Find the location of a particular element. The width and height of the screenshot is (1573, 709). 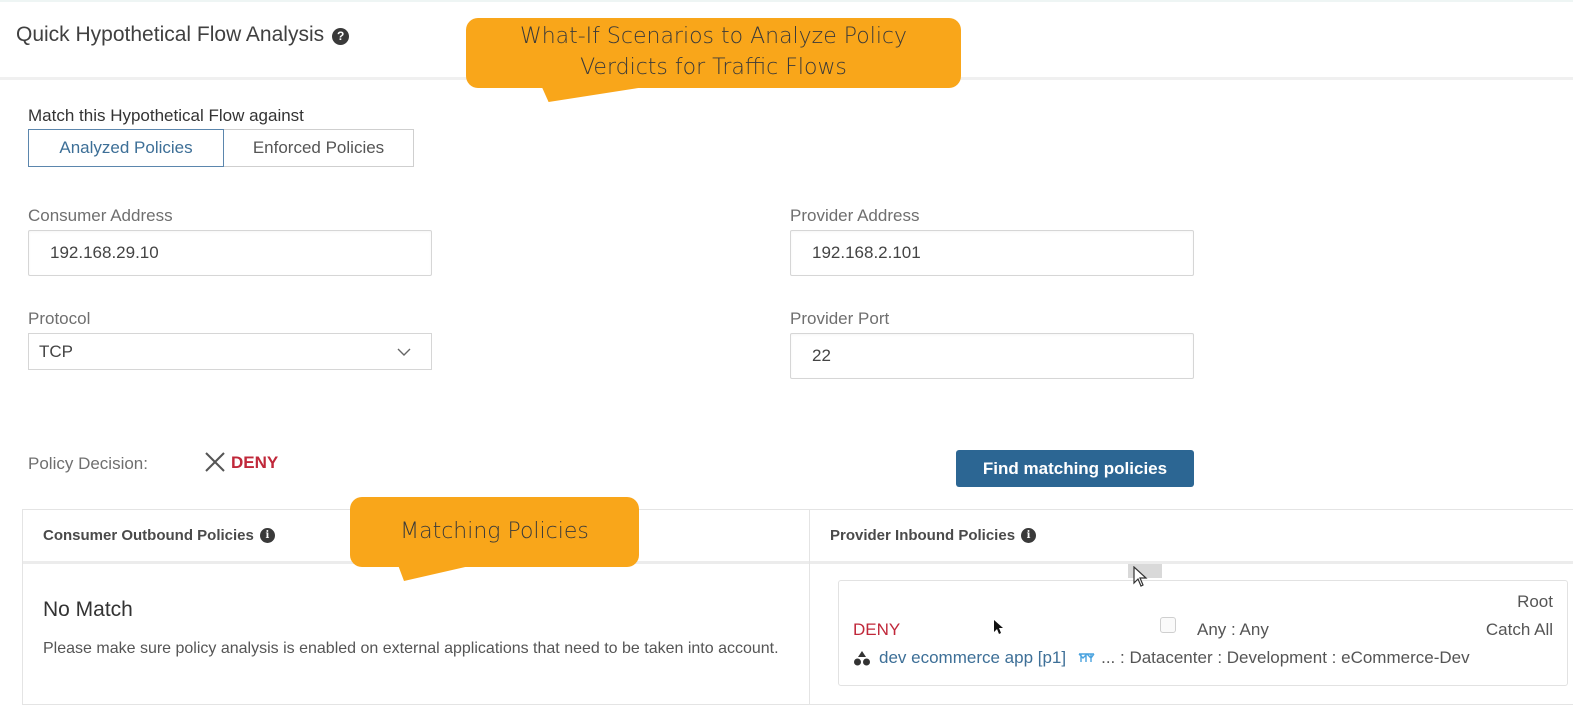

consumer-address-input is located at coordinates (240, 253).